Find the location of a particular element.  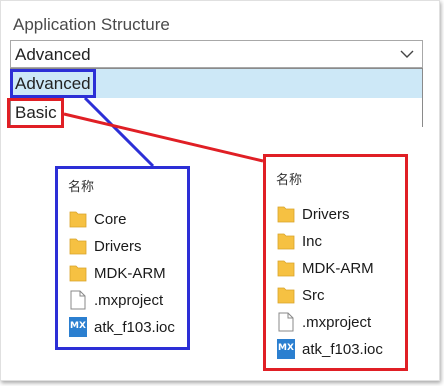

section-title: Application Structure is located at coordinates (91, 24).